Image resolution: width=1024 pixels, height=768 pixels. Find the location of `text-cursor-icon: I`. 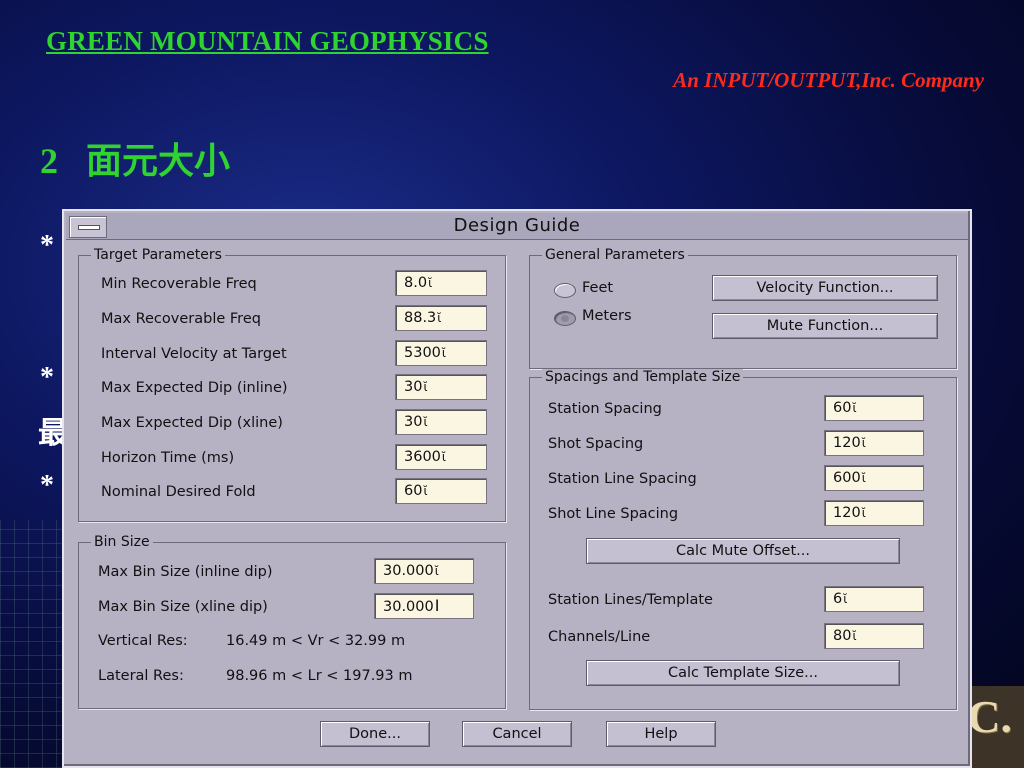

text-cursor-icon: I is located at coordinates (437, 605).